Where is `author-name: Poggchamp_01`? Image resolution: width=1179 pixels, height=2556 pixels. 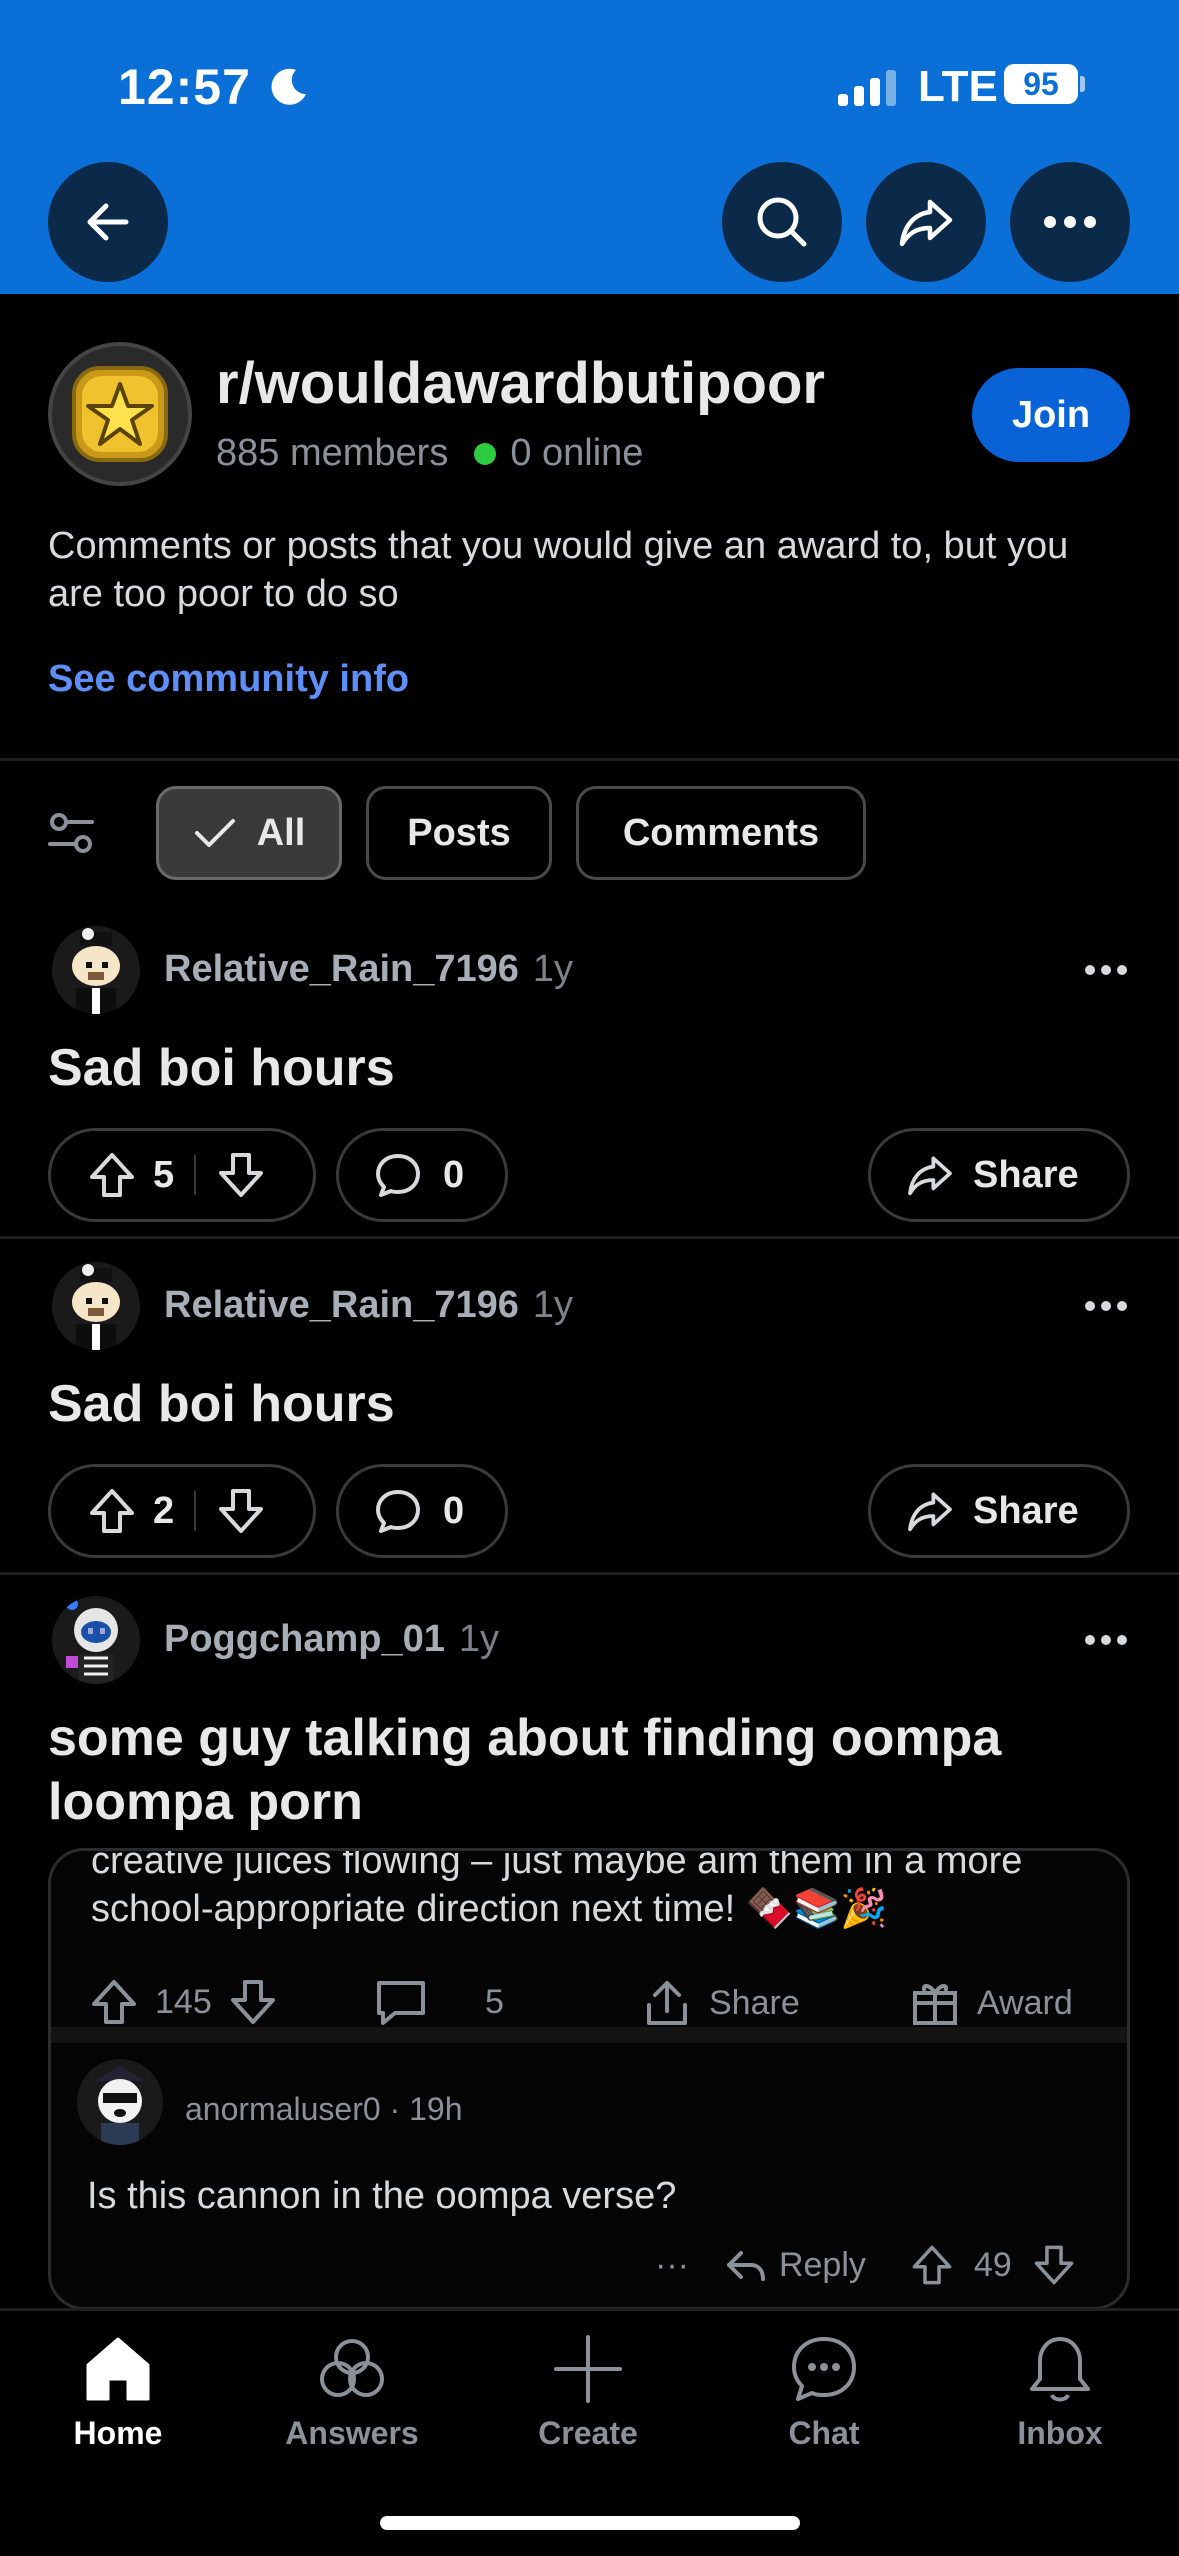
author-name: Poggchamp_01 is located at coordinates (304, 1639).